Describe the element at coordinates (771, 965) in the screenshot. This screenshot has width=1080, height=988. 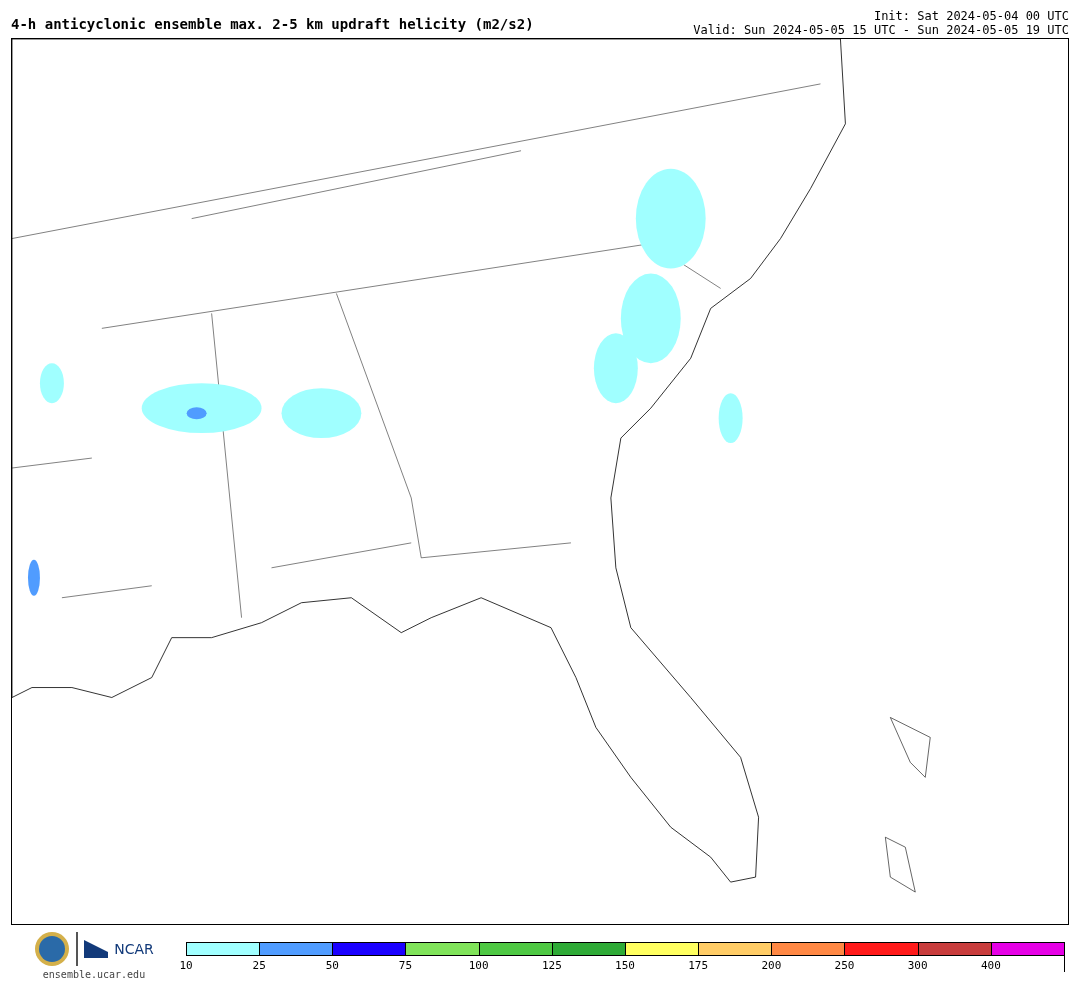
I see `legend-label: 200` at that location.